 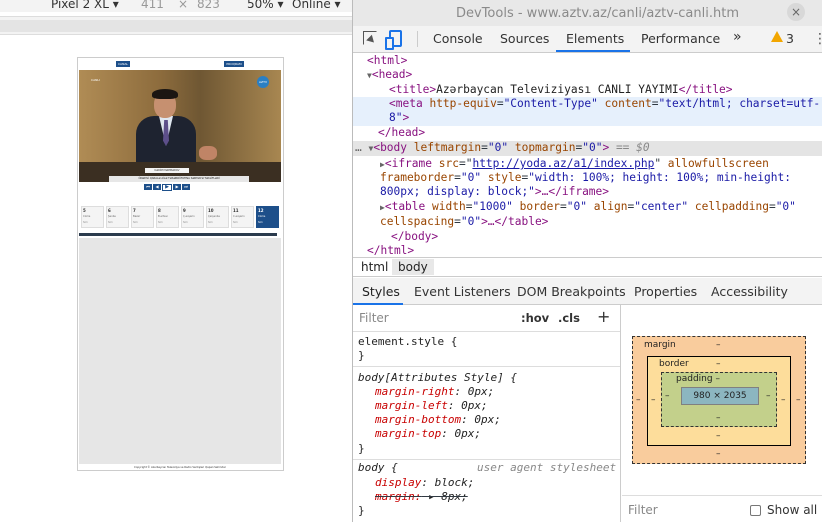 What do you see at coordinates (148, 187) in the screenshot?
I see `first-icon: ⏮` at bounding box center [148, 187].